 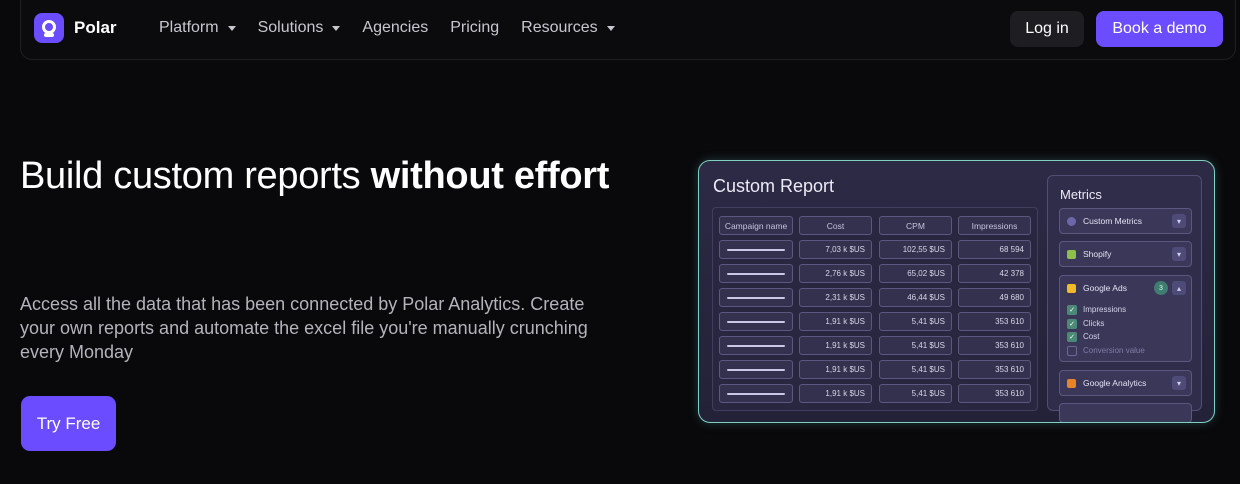 What do you see at coordinates (195, 176) in the screenshot?
I see `hero-title-regular: Build custom reports` at bounding box center [195, 176].